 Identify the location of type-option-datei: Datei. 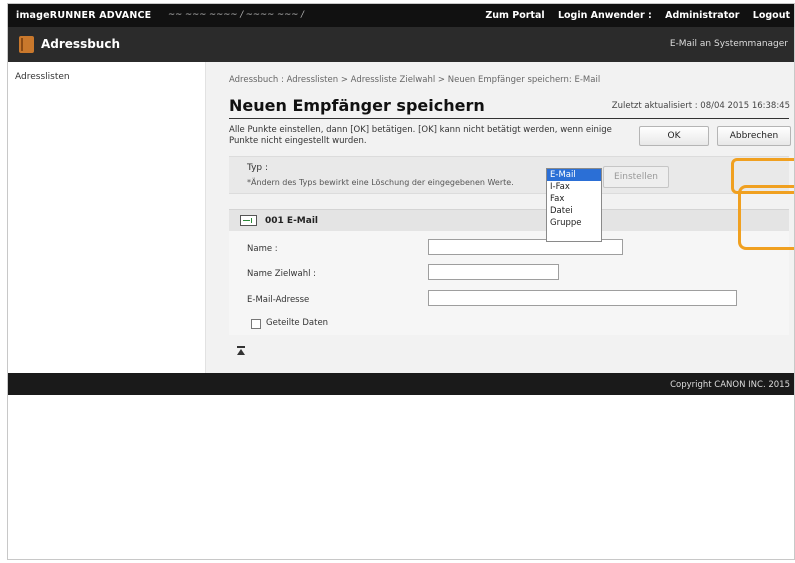
(574, 211).